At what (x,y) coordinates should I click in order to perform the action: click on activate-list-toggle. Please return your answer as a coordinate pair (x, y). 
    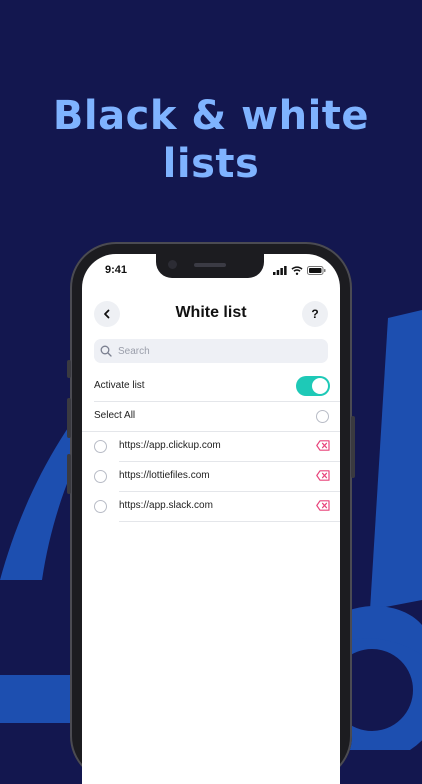
    Looking at the image, I should click on (313, 386).